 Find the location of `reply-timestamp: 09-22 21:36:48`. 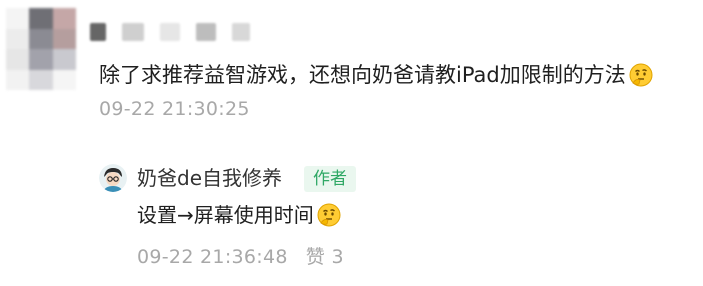

reply-timestamp: 09-22 21:36:48 is located at coordinates (212, 257).